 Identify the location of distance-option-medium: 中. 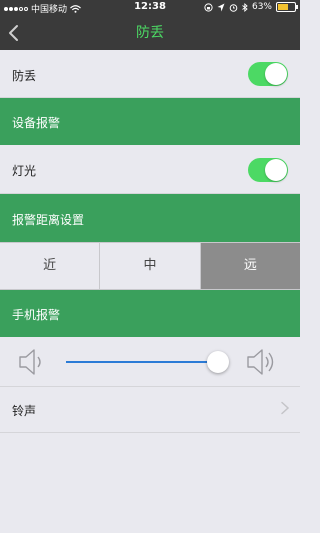
(149, 266).